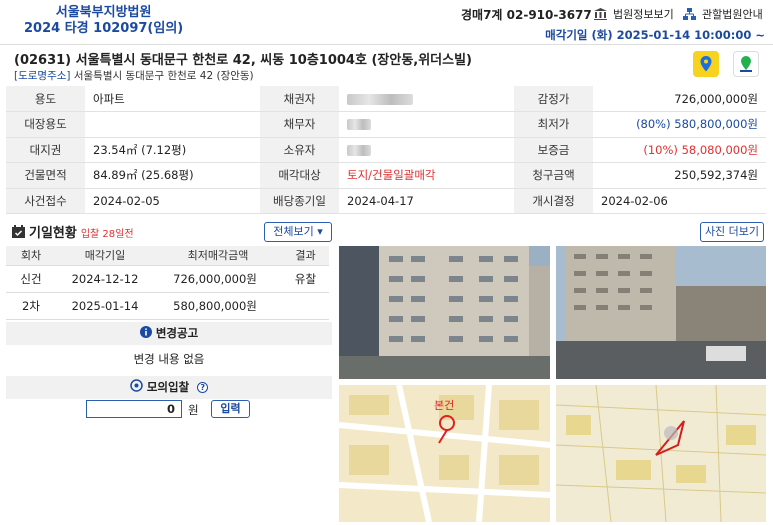  I want to click on location-map-1: 본건, so click(444, 453).